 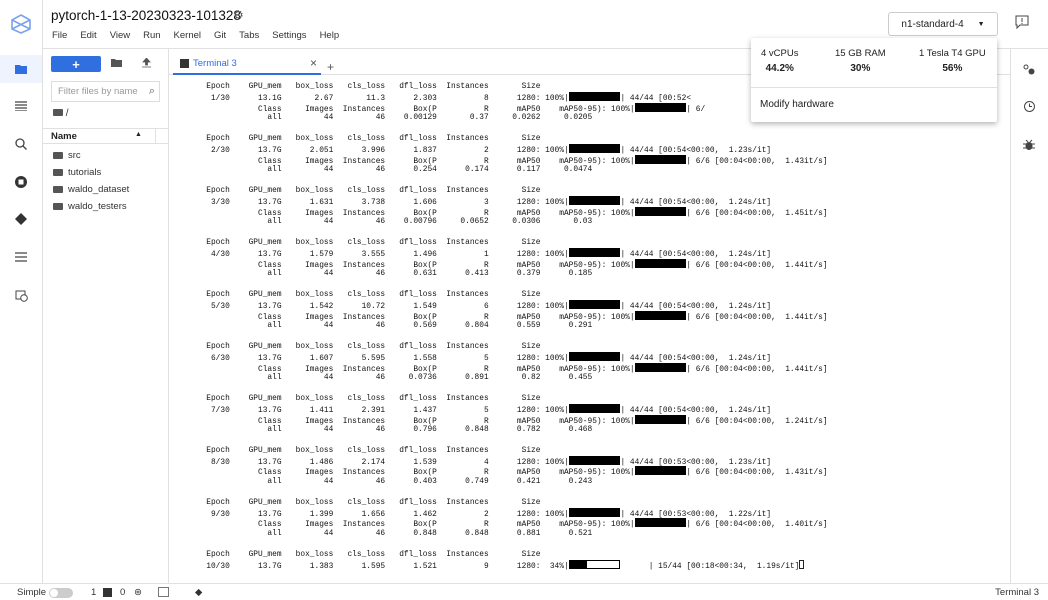 I want to click on property-inspector-icon, so click(x=1029, y=72).